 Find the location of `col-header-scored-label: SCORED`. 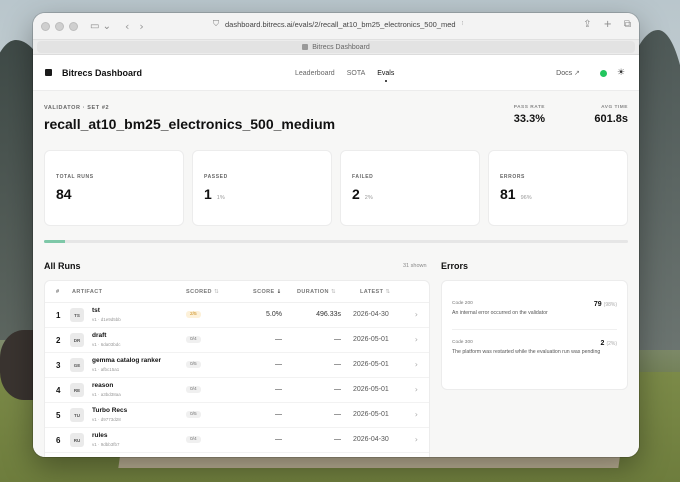

col-header-scored-label: SCORED is located at coordinates (199, 292).